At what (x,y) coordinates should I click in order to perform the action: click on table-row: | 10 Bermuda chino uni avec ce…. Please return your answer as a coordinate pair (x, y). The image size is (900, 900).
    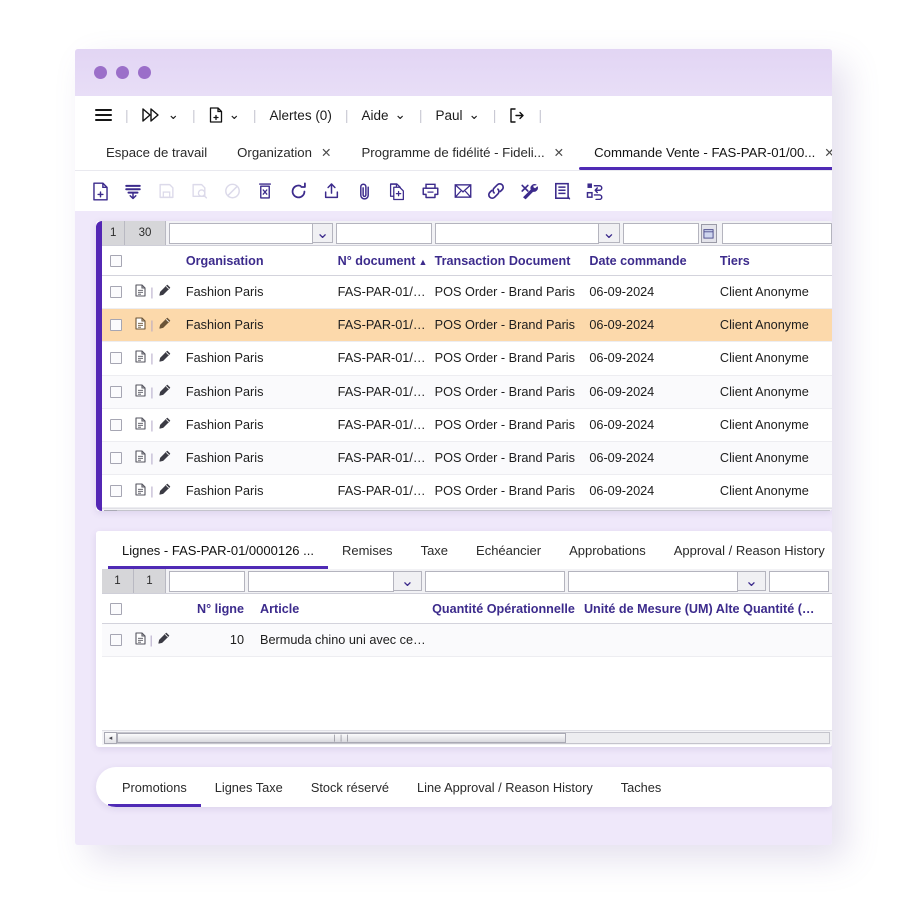
    Looking at the image, I should click on (467, 641).